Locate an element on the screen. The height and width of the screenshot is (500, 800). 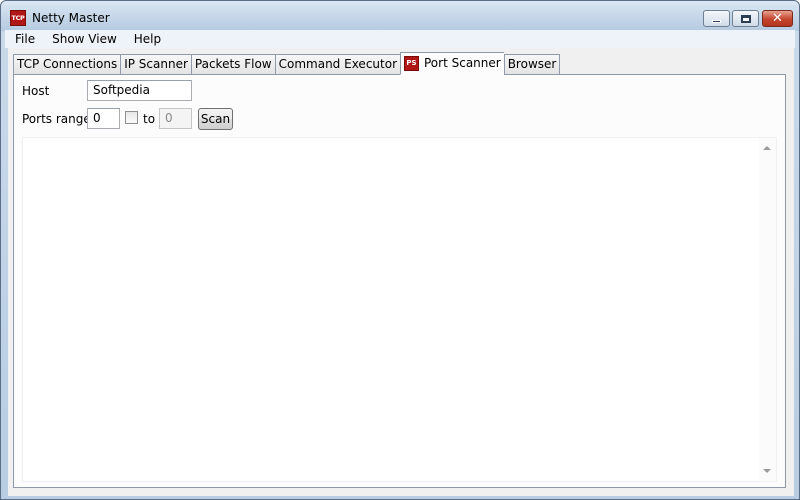
maximize-icon is located at coordinates (745, 18).